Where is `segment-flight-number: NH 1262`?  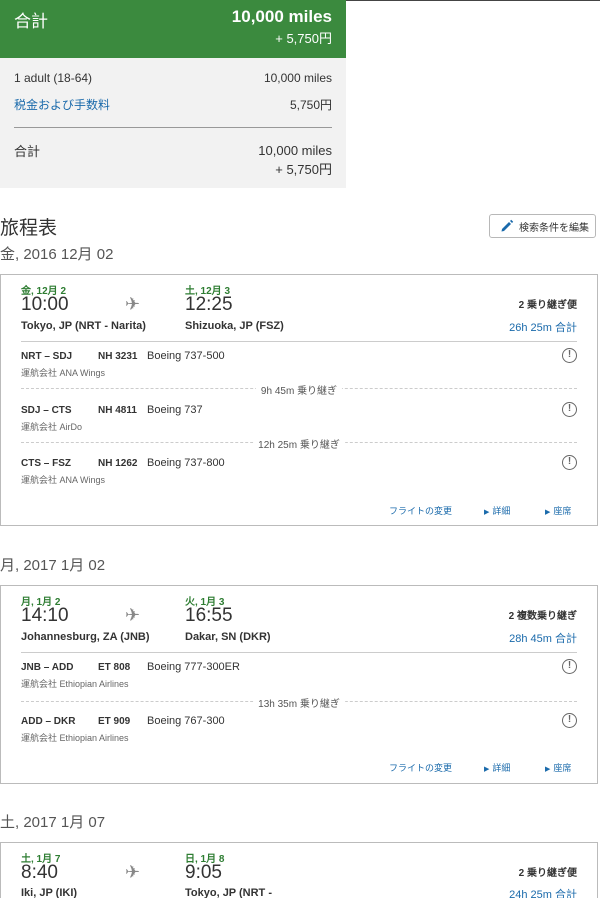
segment-flight-number: NH 1262 is located at coordinates (118, 463).